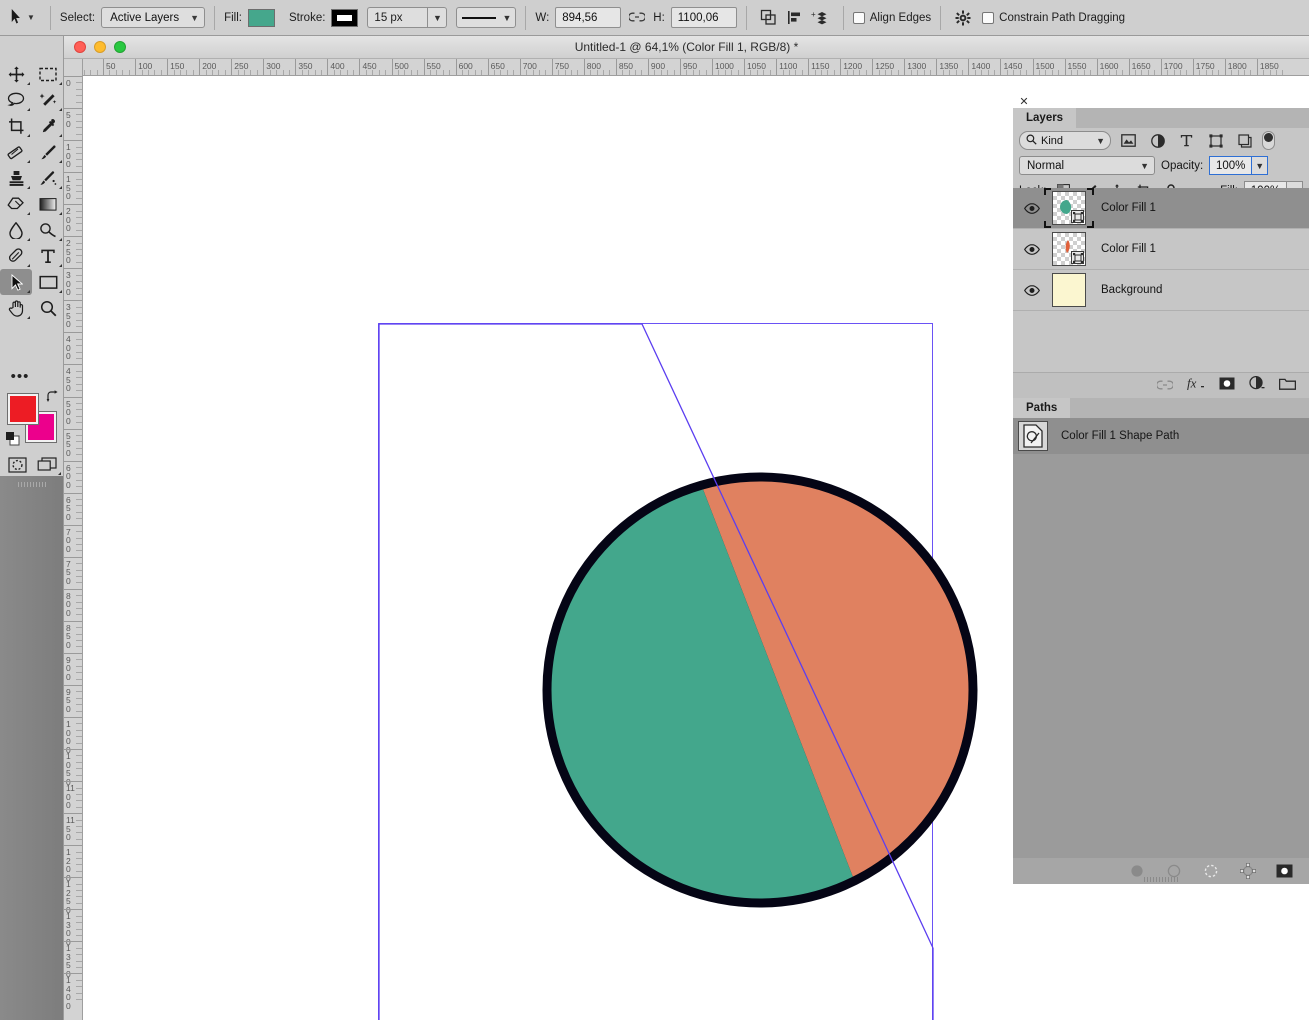 The width and height of the screenshot is (1309, 1020). I want to click on stroke-color-swatch, so click(345, 17).